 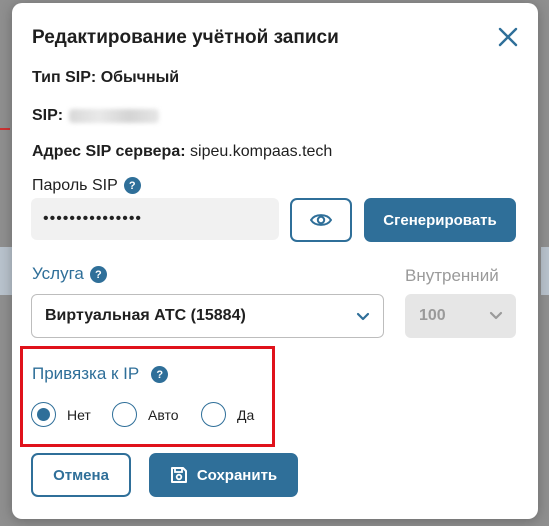 I want to click on service-select: Виртуальная АТС (15884), so click(x=207, y=316).